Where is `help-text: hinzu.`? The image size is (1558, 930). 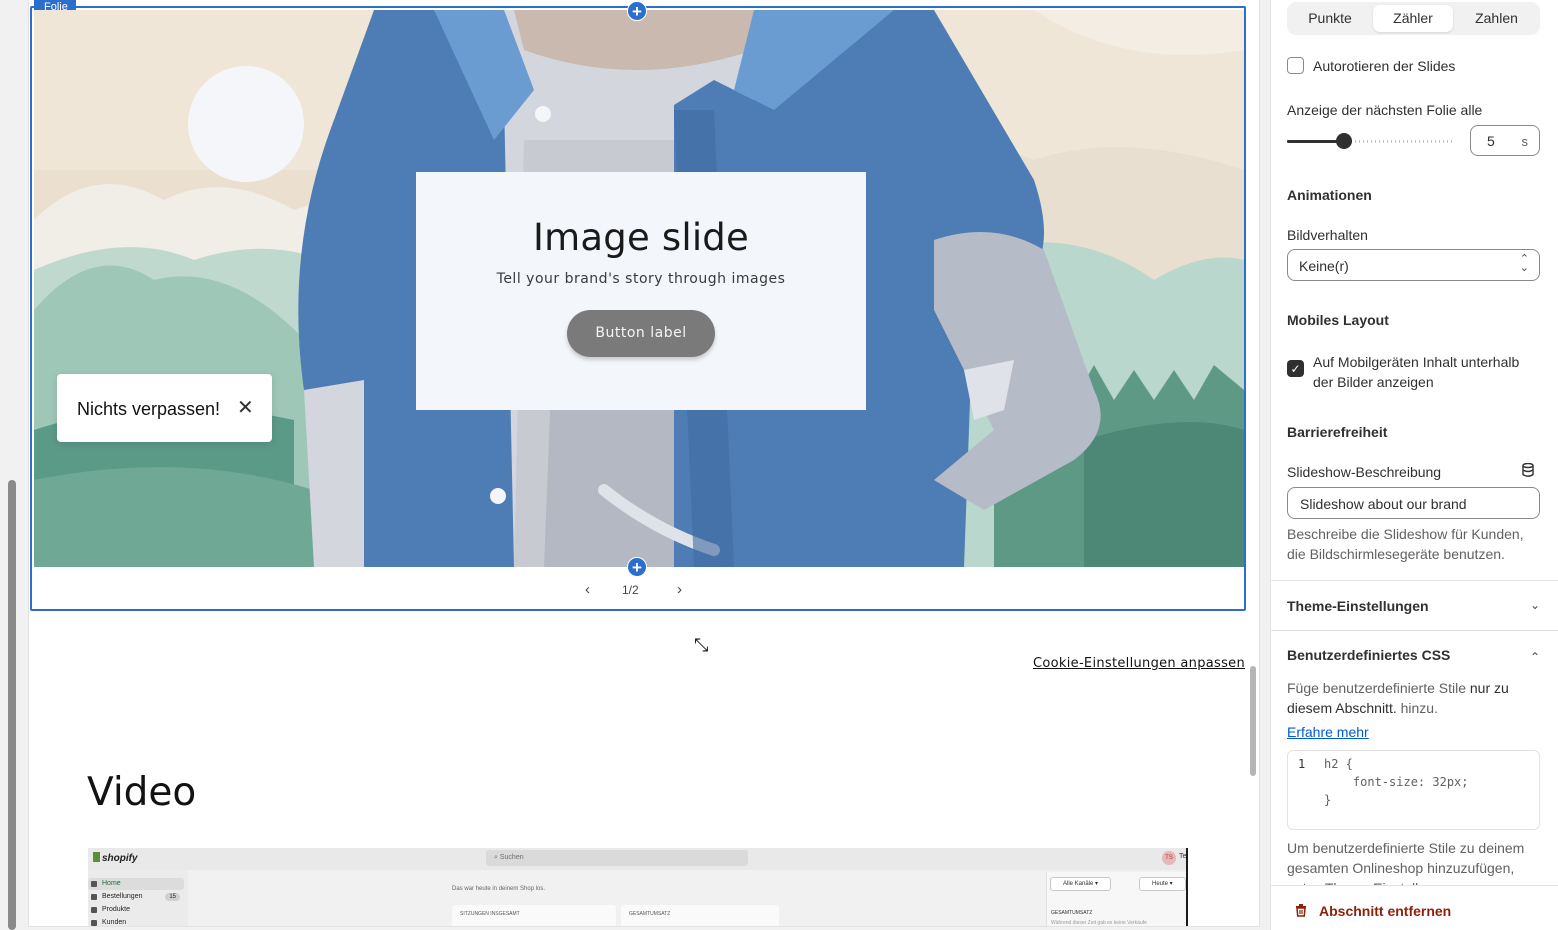
help-text: hinzu. is located at coordinates (1419, 708).